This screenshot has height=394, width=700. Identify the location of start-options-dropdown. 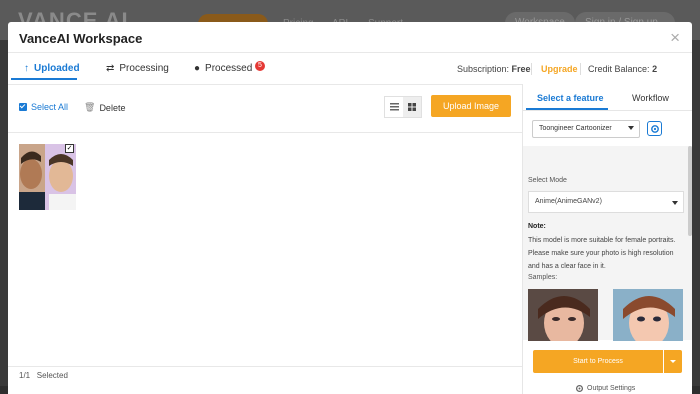
(673, 361).